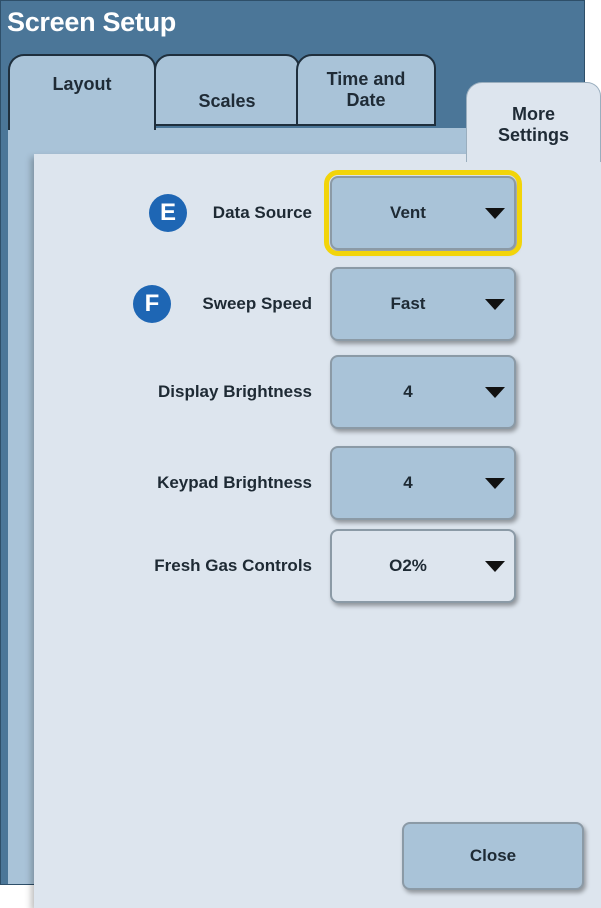 The width and height of the screenshot is (601, 908). I want to click on keypad-brightness-value: 4, so click(408, 482).